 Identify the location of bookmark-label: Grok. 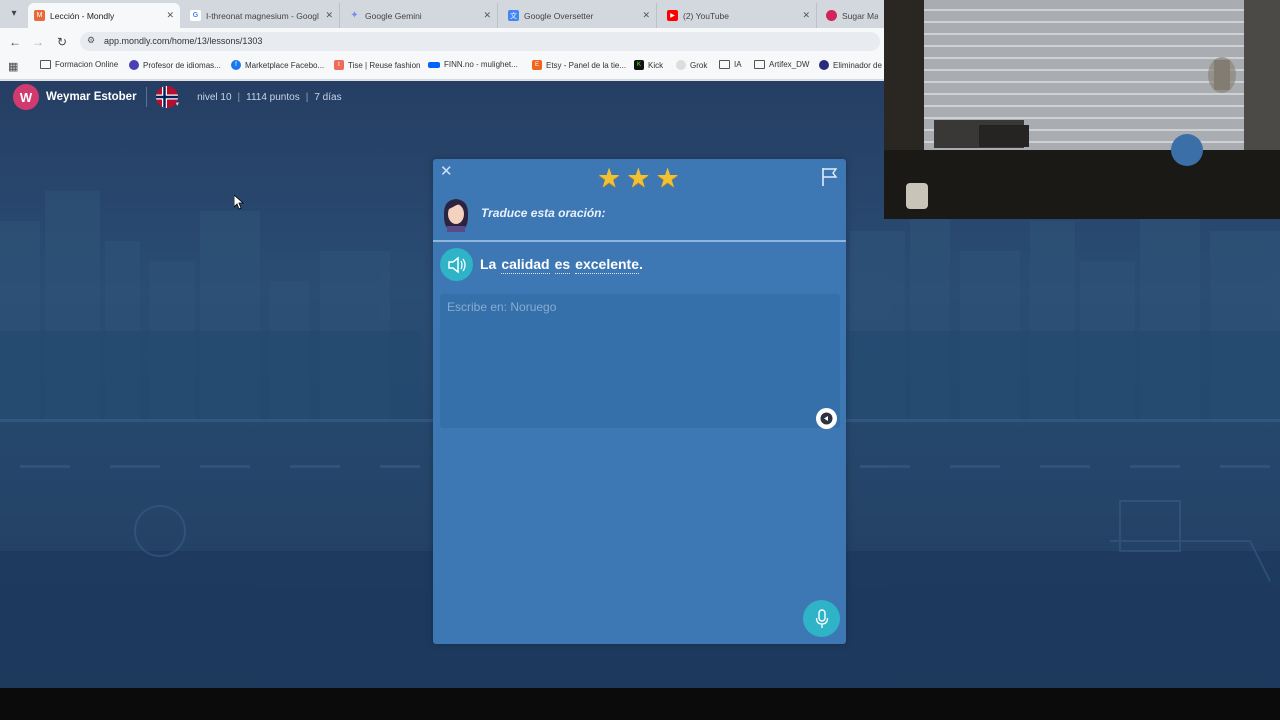
(699, 65).